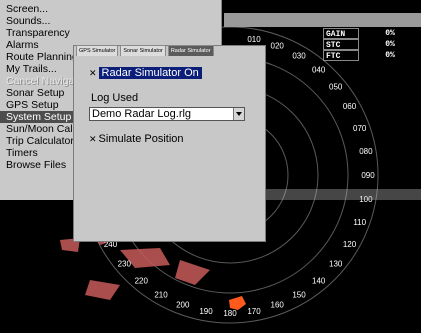 This screenshot has width=421, height=333. Describe the element at coordinates (299, 56) in the screenshot. I see `bearing-label: 030` at that location.